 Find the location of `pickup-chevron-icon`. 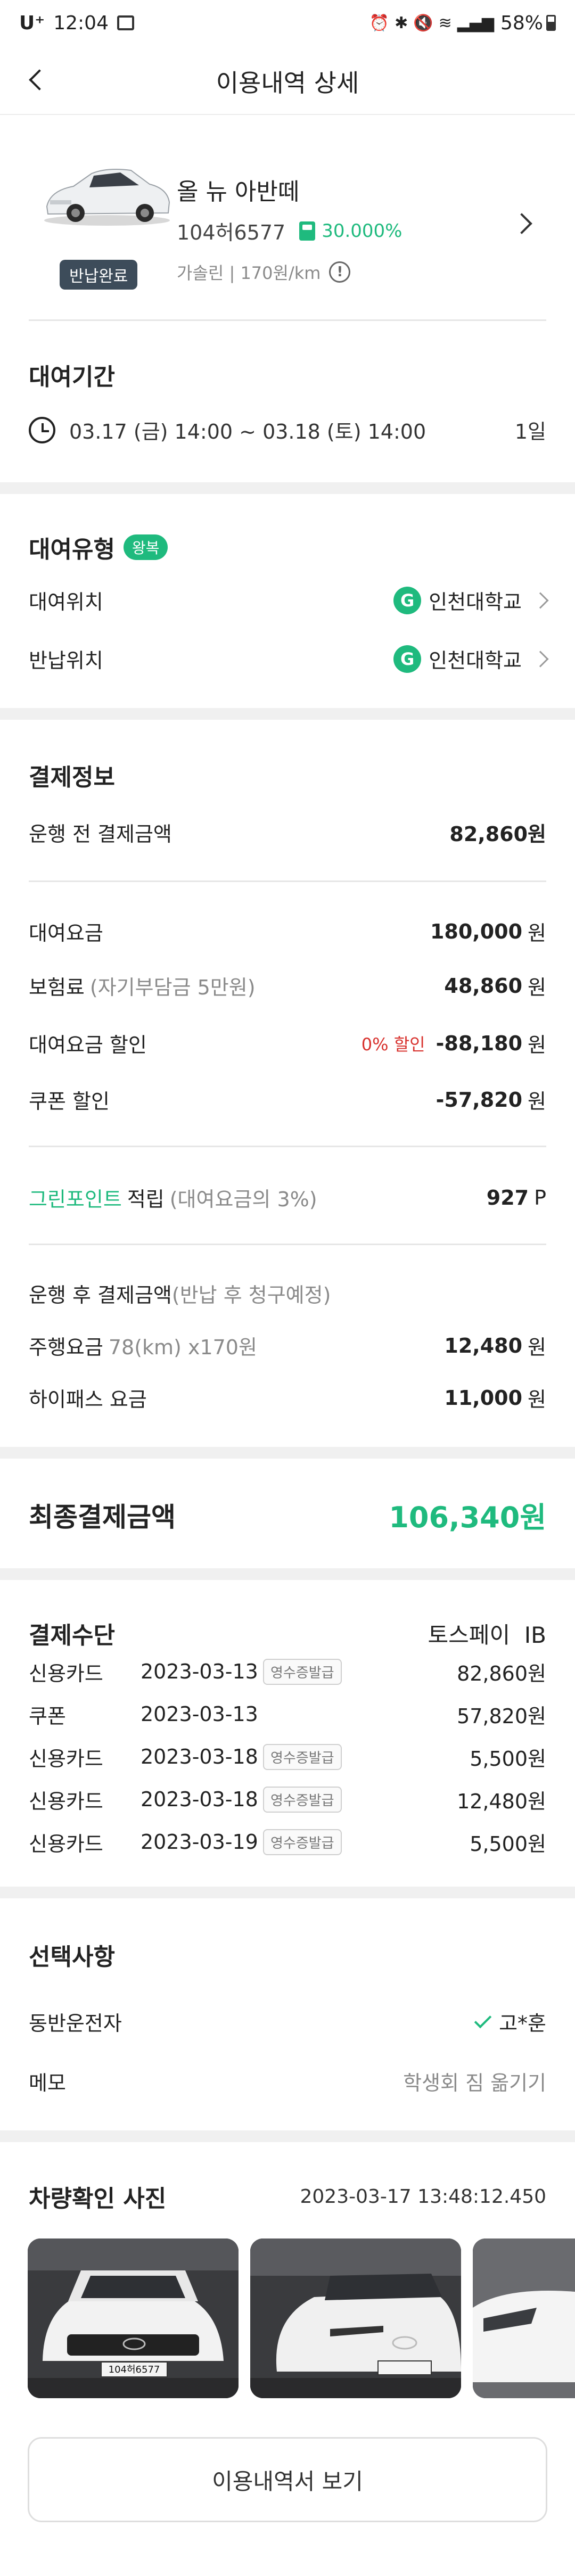

pickup-chevron-icon is located at coordinates (541, 600).